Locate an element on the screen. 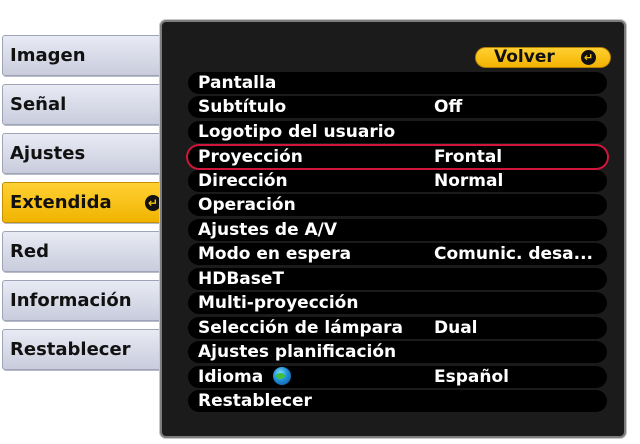  back-button: Volver ↵ is located at coordinates (543, 57).